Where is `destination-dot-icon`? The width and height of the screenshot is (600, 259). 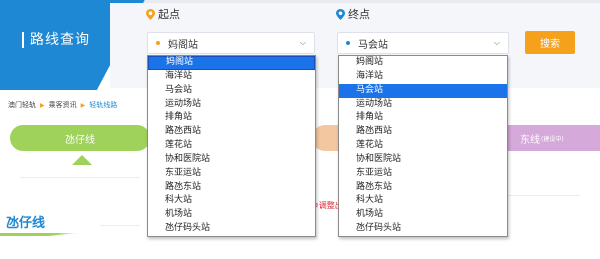
destination-dot-icon is located at coordinates (348, 43).